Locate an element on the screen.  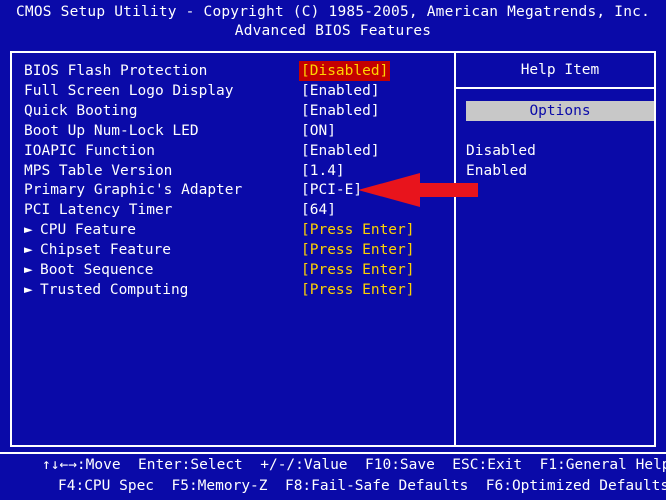
annotation-arrow-shape is located at coordinates (418, 190).